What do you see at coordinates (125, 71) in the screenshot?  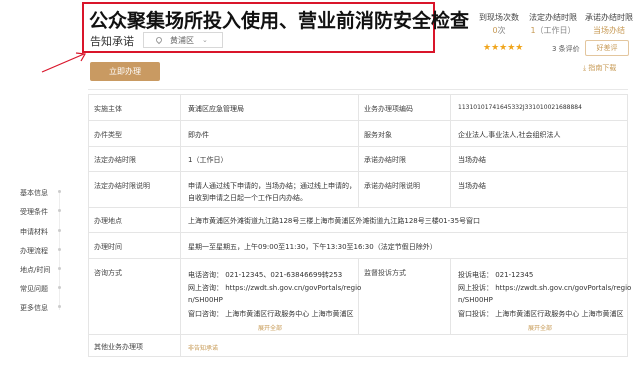 I see `apply-now-button: 立即办理` at bounding box center [125, 71].